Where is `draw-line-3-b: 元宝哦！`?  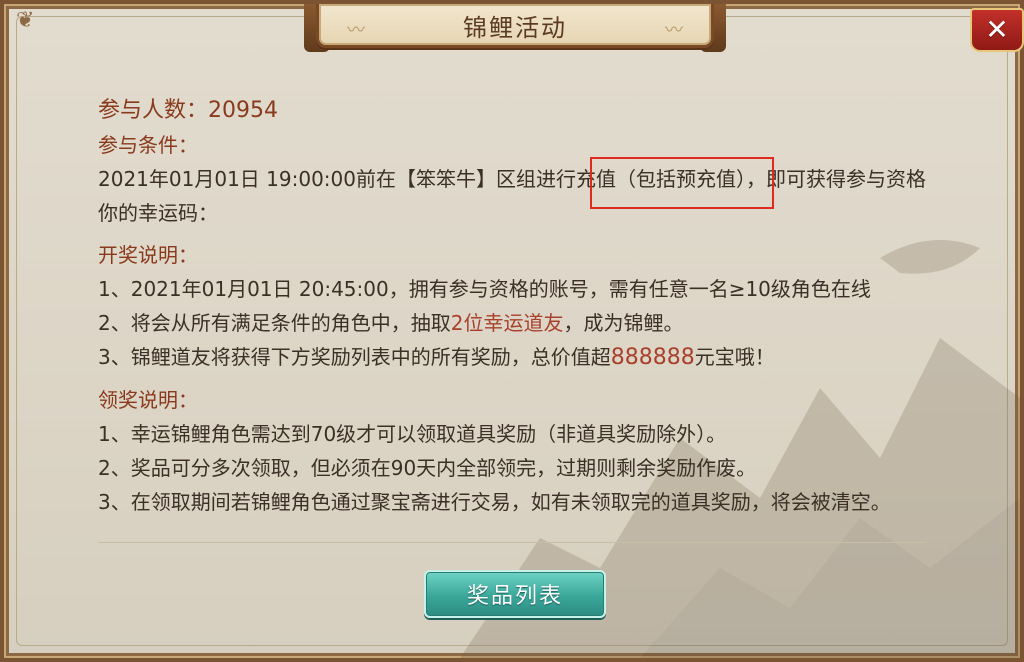 draw-line-3-b: 元宝哦！ is located at coordinates (734, 357).